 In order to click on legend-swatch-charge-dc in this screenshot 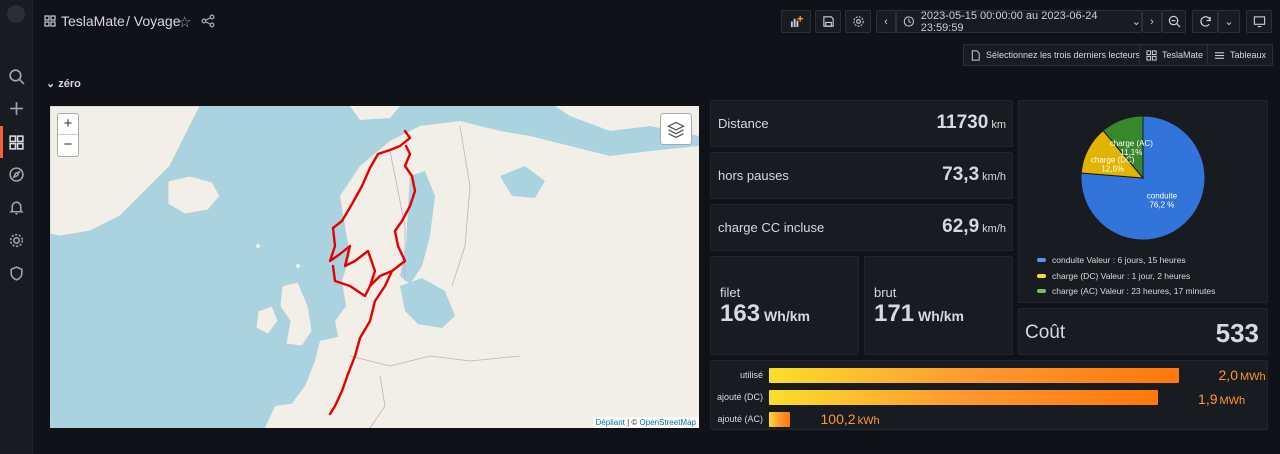, I will do `click(1041, 276)`.